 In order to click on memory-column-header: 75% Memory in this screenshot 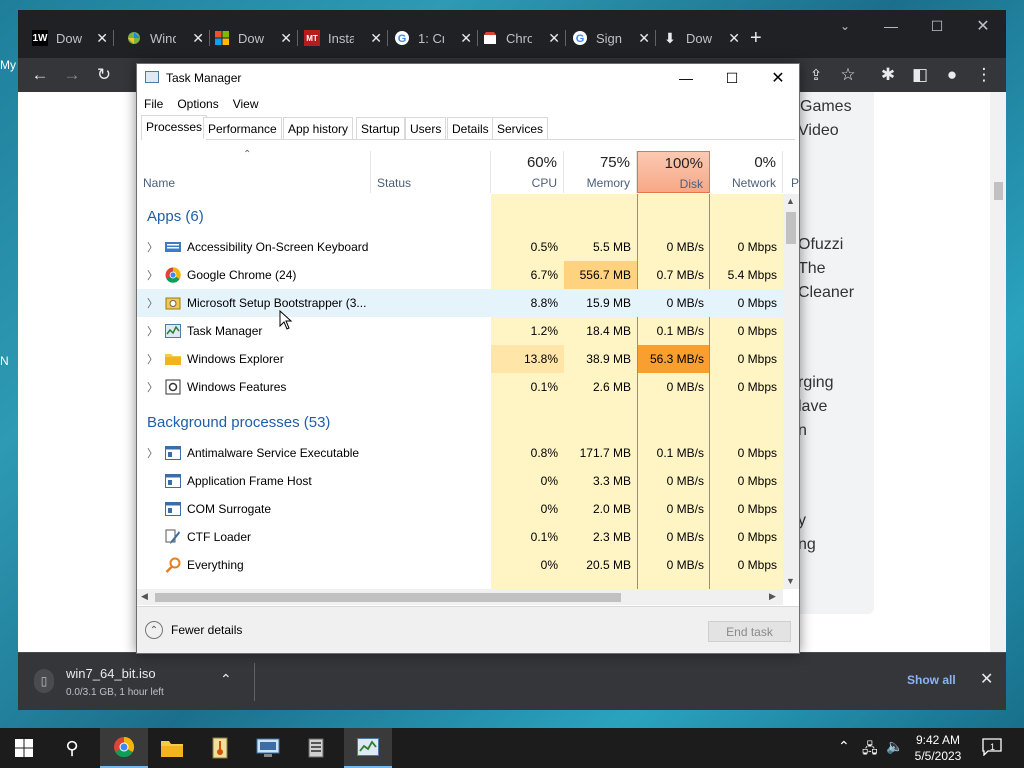, I will do `click(600, 172)`.